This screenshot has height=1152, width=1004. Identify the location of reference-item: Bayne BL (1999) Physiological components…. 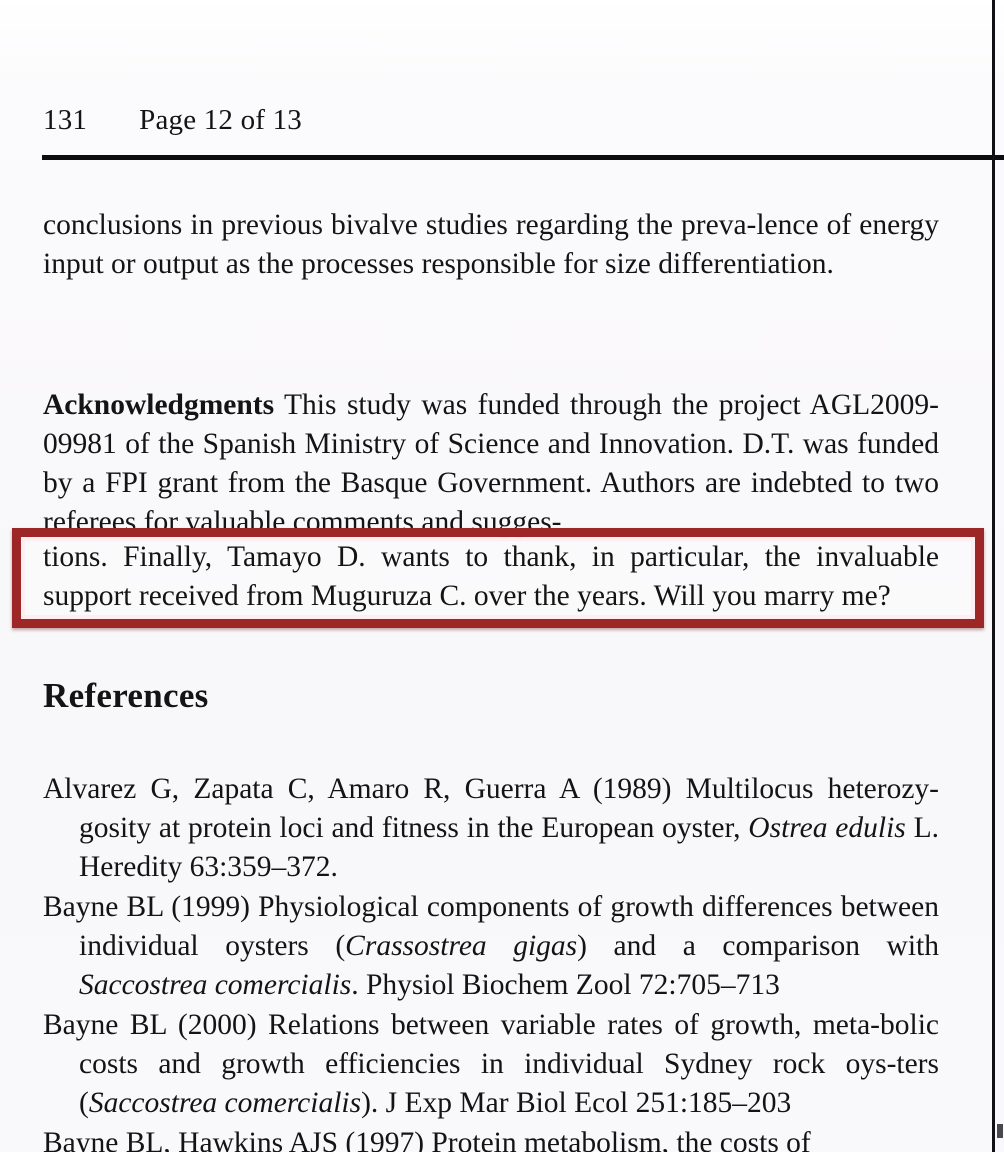
(491, 946).